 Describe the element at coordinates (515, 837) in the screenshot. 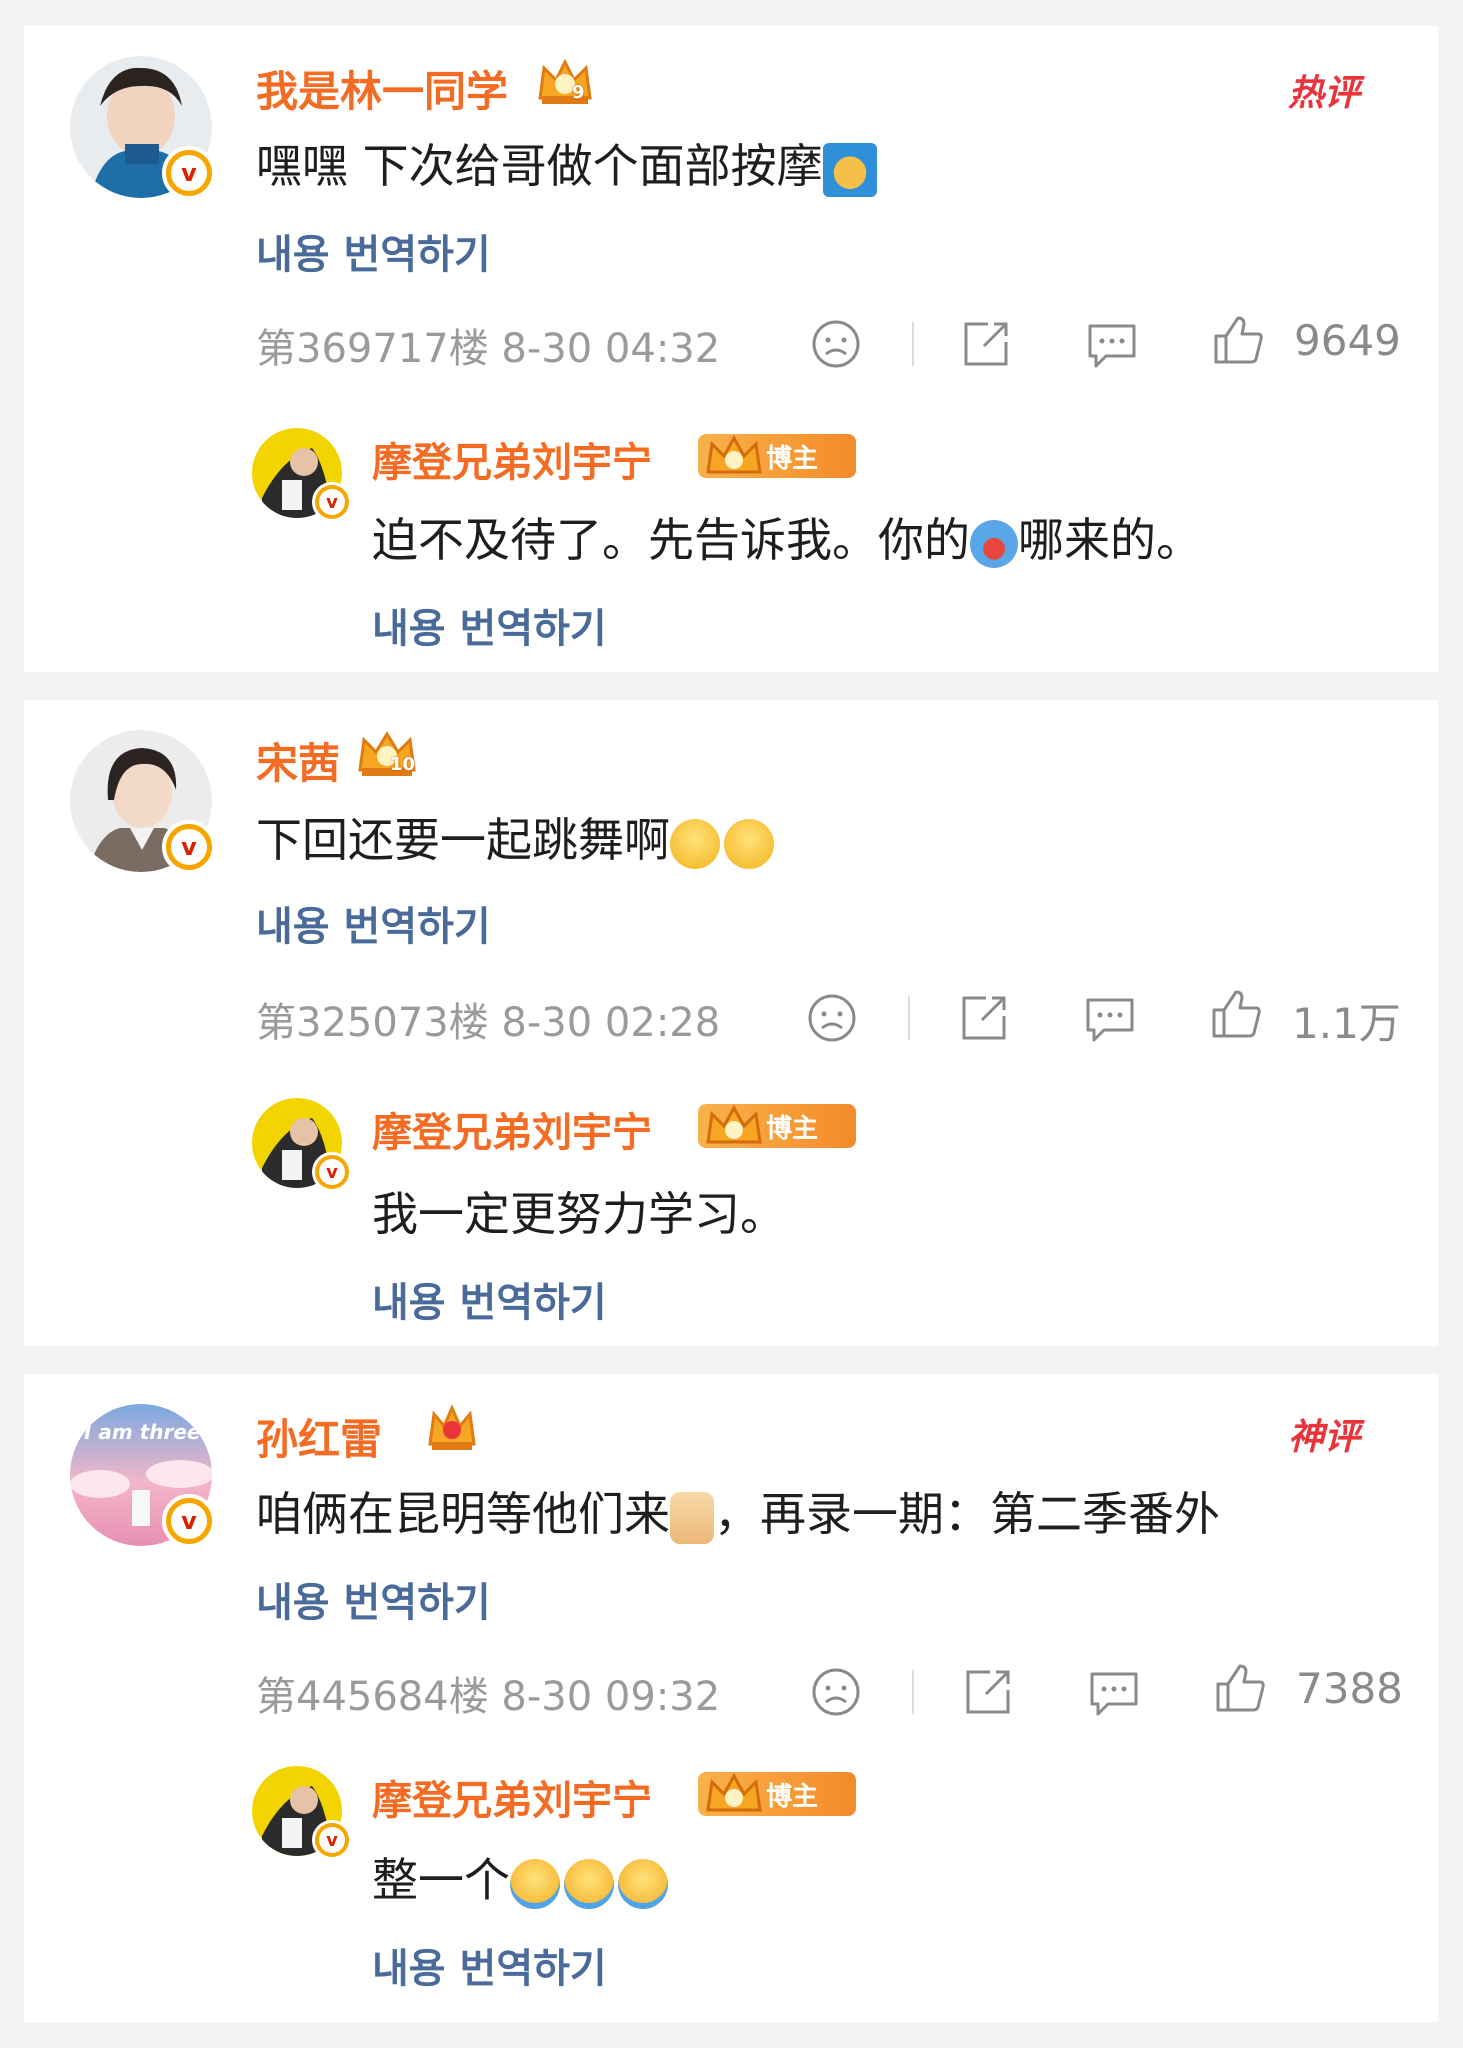

I see `comment-text: 下回还要一起跳舞啊` at that location.